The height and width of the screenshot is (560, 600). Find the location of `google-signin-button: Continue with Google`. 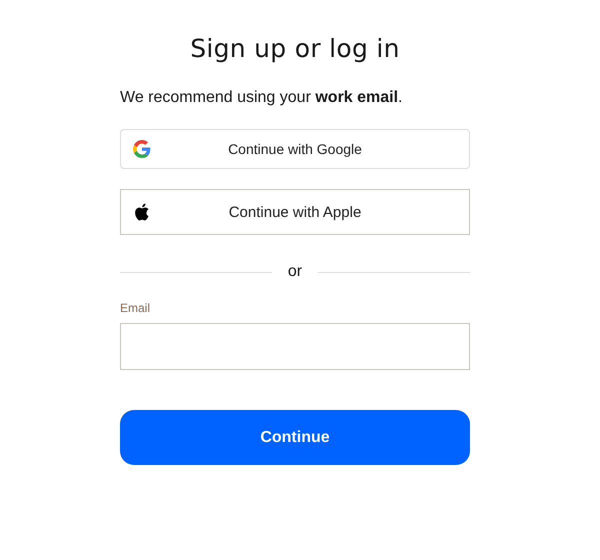

google-signin-button: Continue with Google is located at coordinates (295, 149).